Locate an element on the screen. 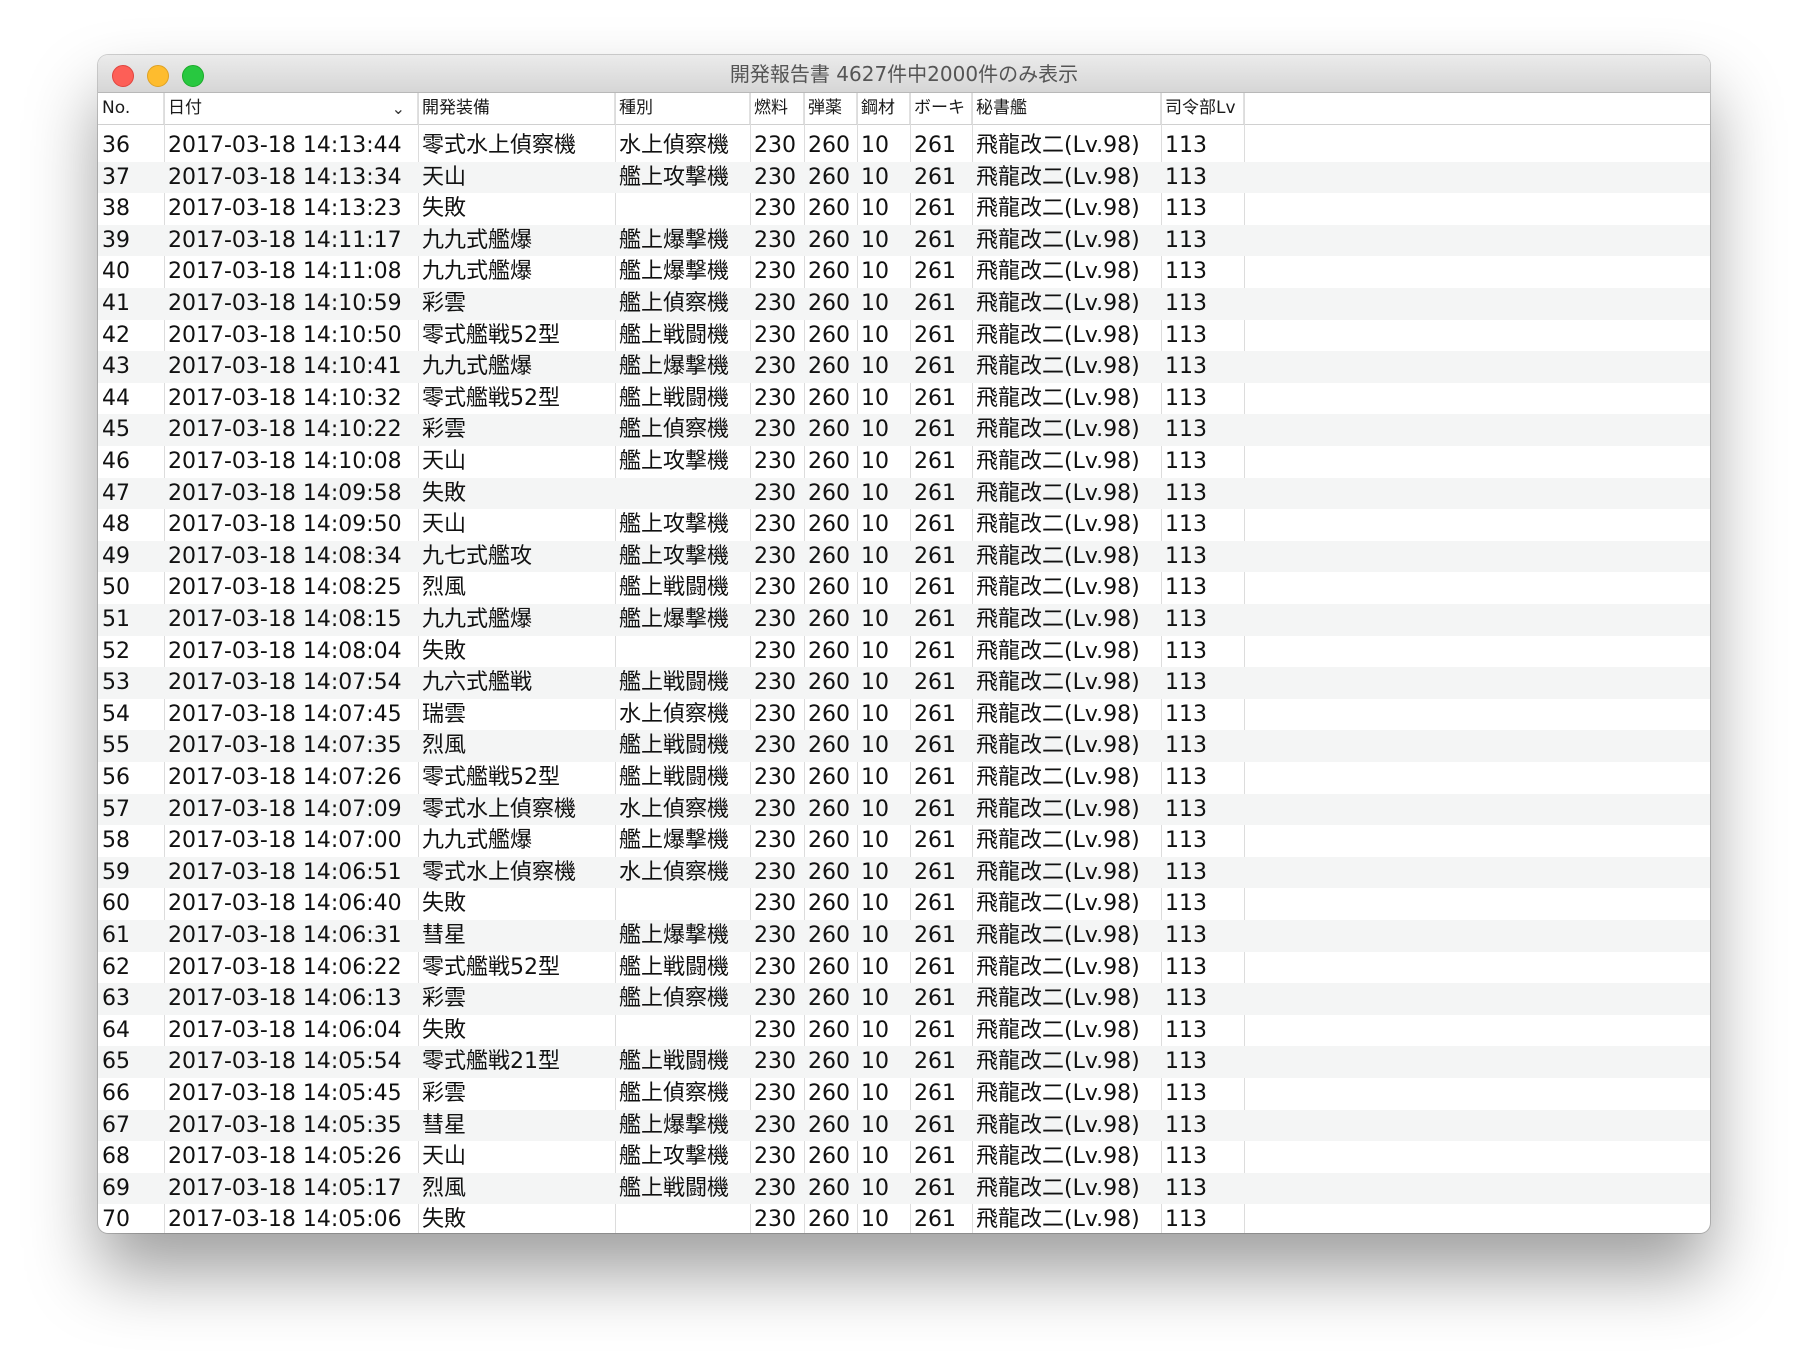  column-header-equipment: 開発装備 is located at coordinates (516, 108).